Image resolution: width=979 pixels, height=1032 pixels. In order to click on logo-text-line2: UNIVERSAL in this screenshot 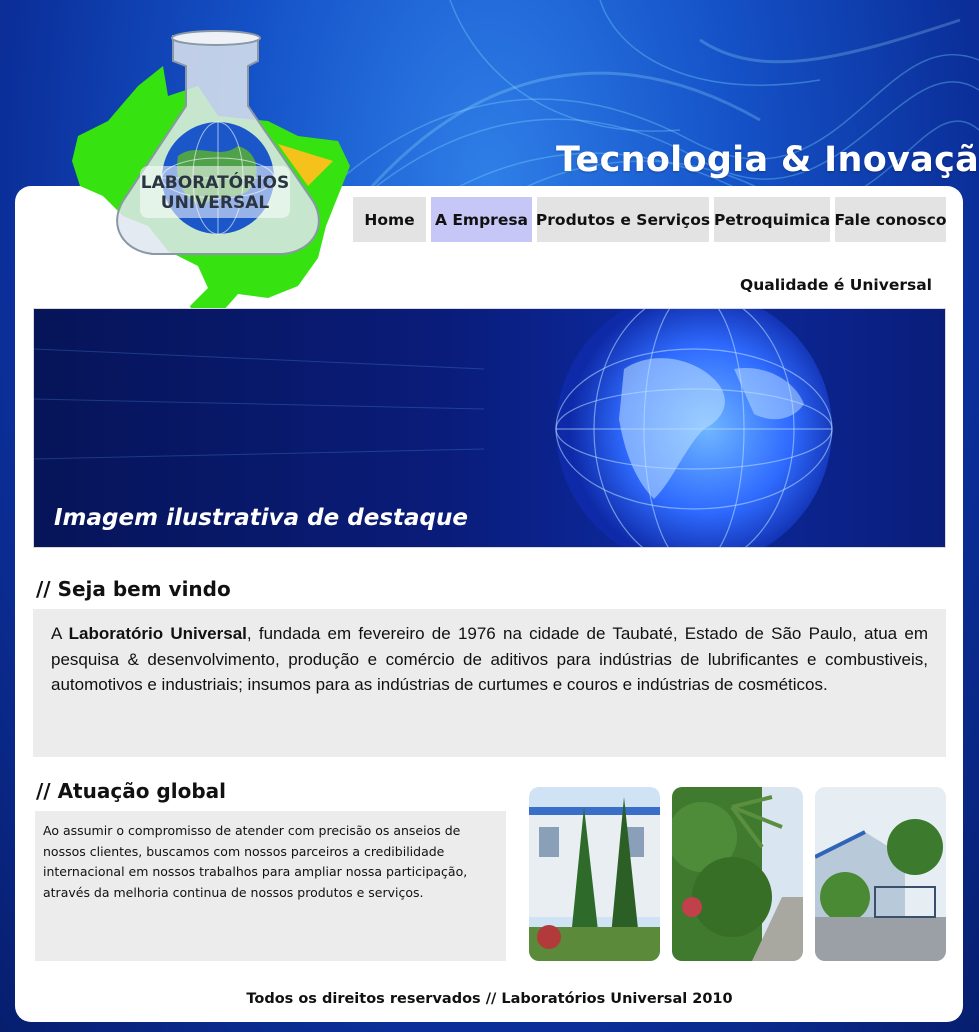, I will do `click(215, 203)`.